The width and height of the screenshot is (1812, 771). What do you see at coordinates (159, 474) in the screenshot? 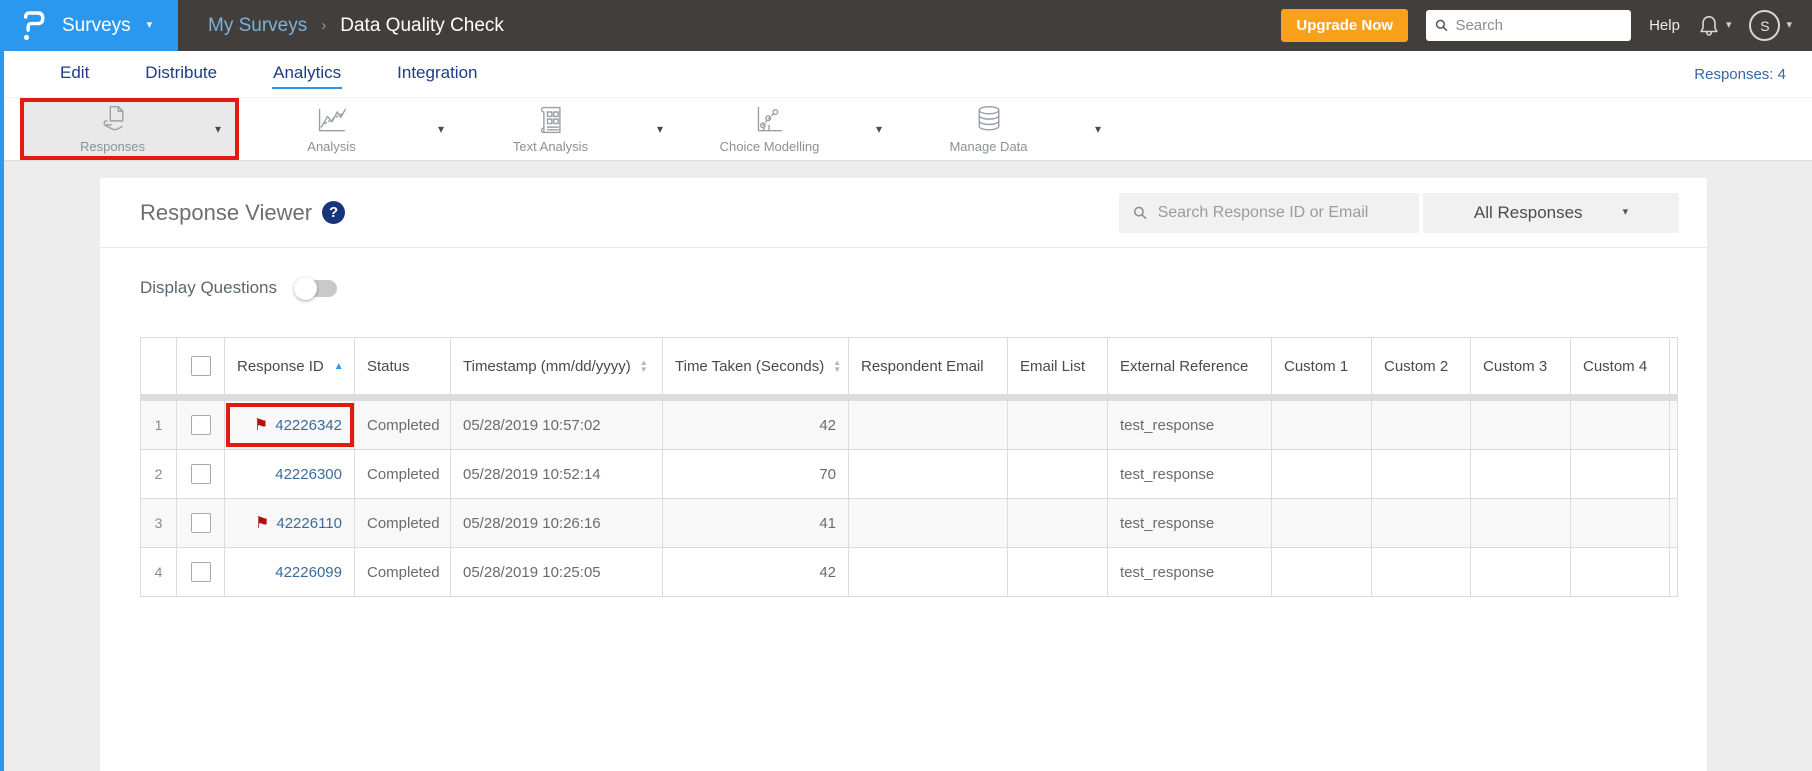
I see `row-number: 2` at bounding box center [159, 474].